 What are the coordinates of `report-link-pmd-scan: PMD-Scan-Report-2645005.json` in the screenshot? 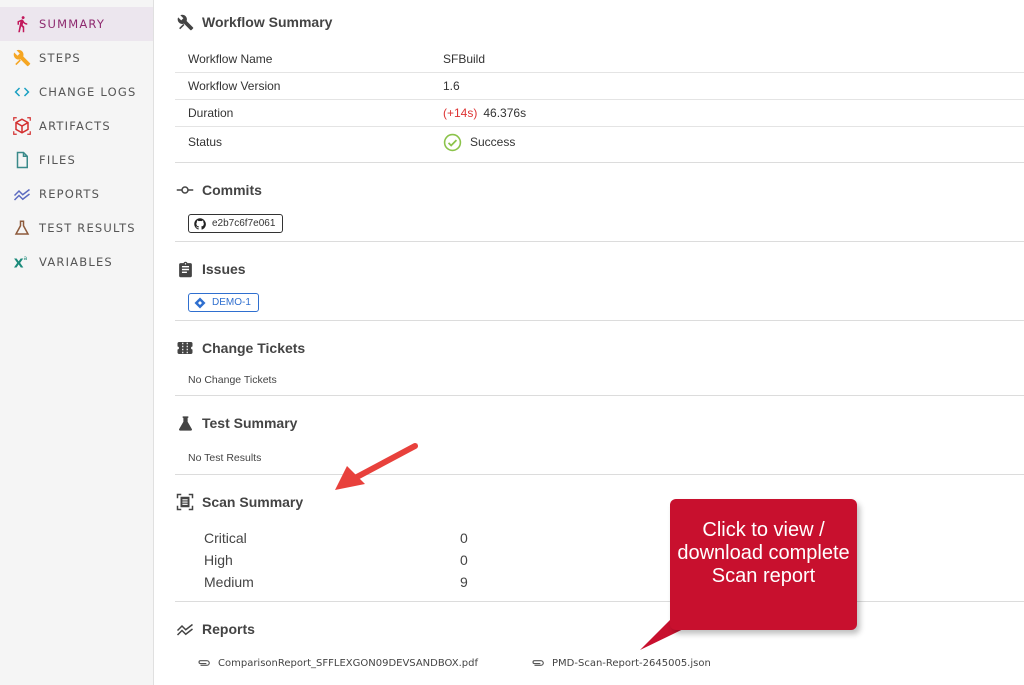 It's located at (621, 663).